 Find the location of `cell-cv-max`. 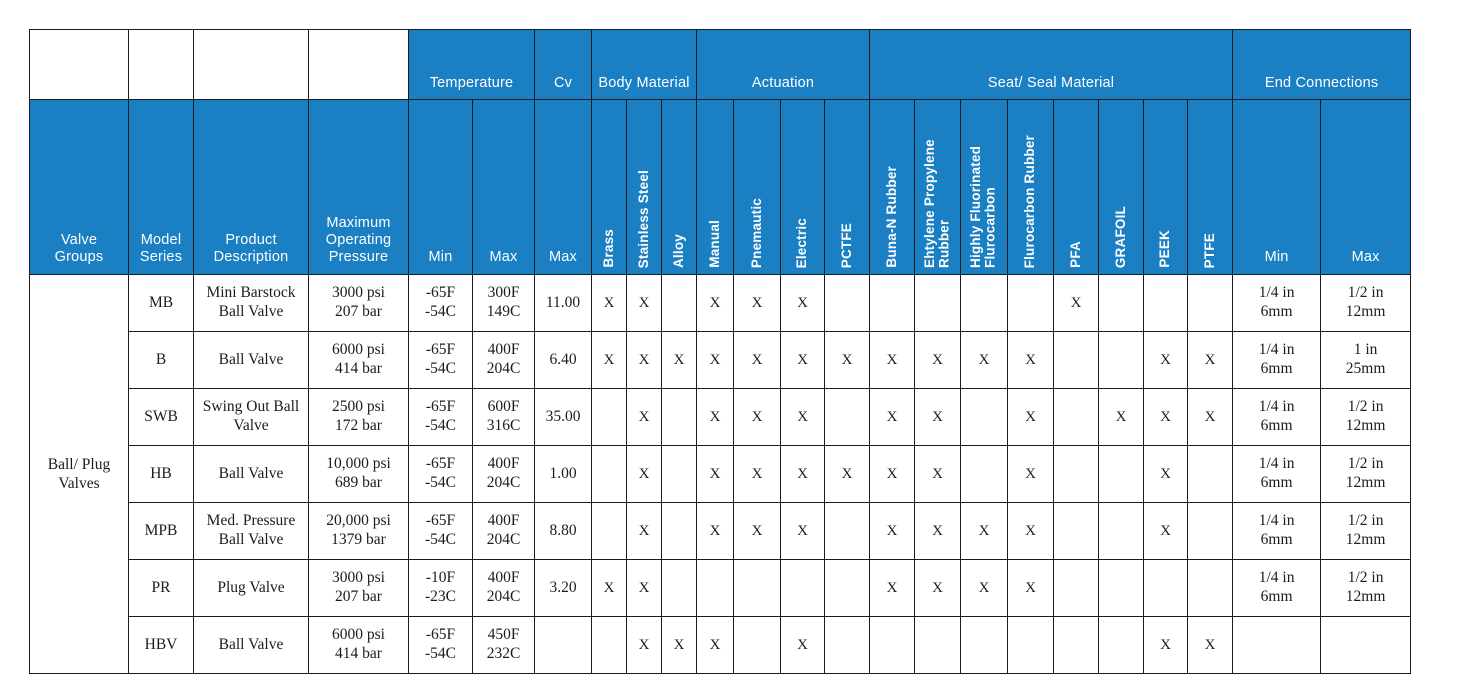

cell-cv-max is located at coordinates (563, 645).